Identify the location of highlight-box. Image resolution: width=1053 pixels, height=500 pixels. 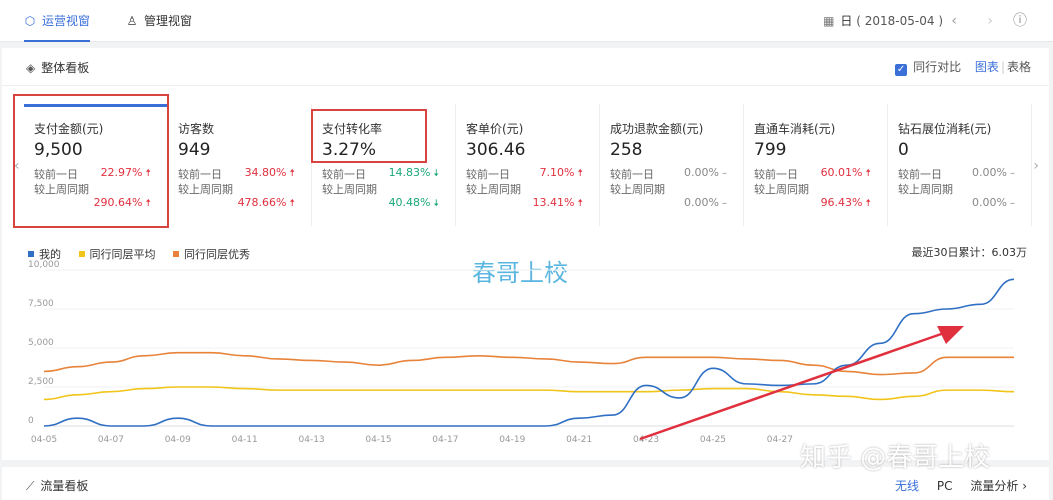
(91, 161).